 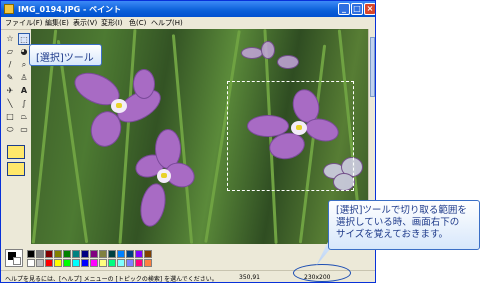 I want to click on menu-view: 表示(V), so click(x=85, y=23).